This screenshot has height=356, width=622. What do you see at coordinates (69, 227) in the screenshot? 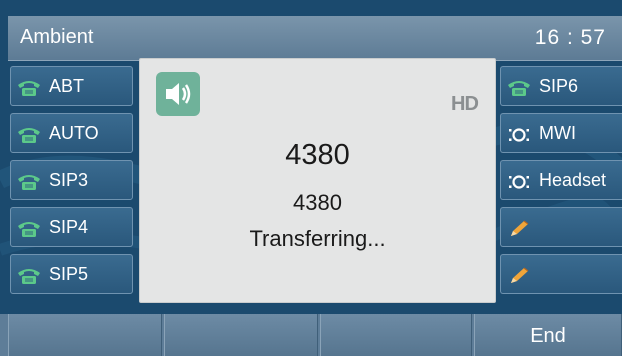
I see `line-key-label: SIP4` at bounding box center [69, 227].